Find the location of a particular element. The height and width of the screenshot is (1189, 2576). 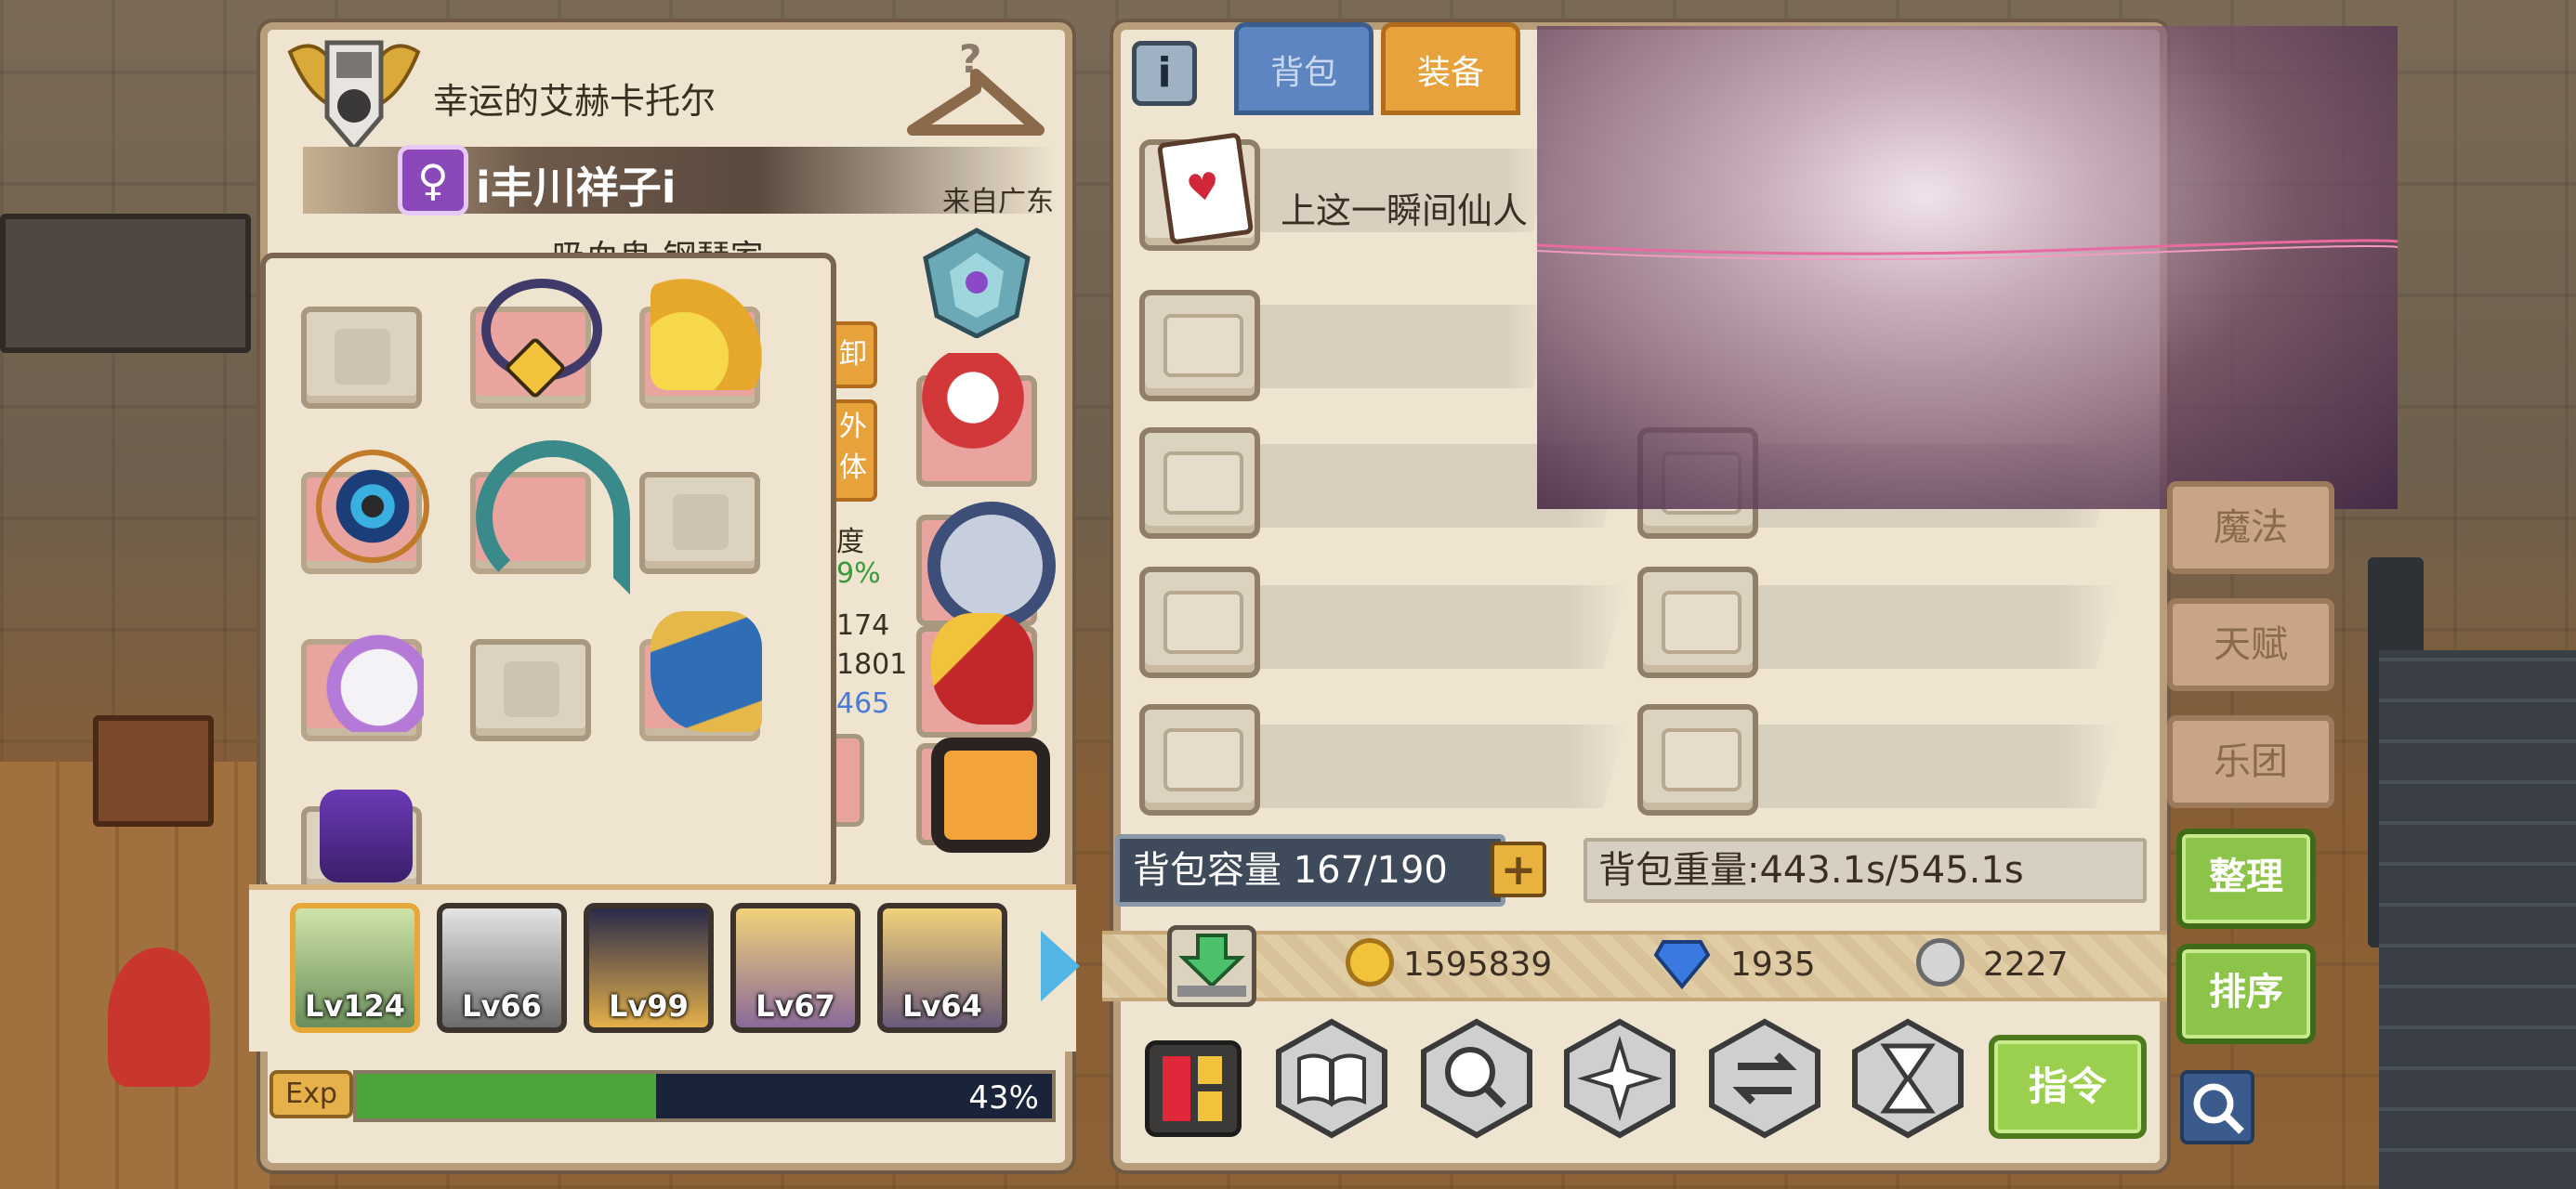

diamond-icon is located at coordinates (1682, 964).